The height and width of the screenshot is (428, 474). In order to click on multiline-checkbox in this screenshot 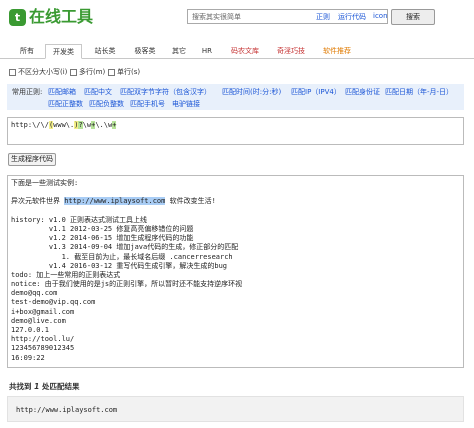, I will do `click(73, 72)`.